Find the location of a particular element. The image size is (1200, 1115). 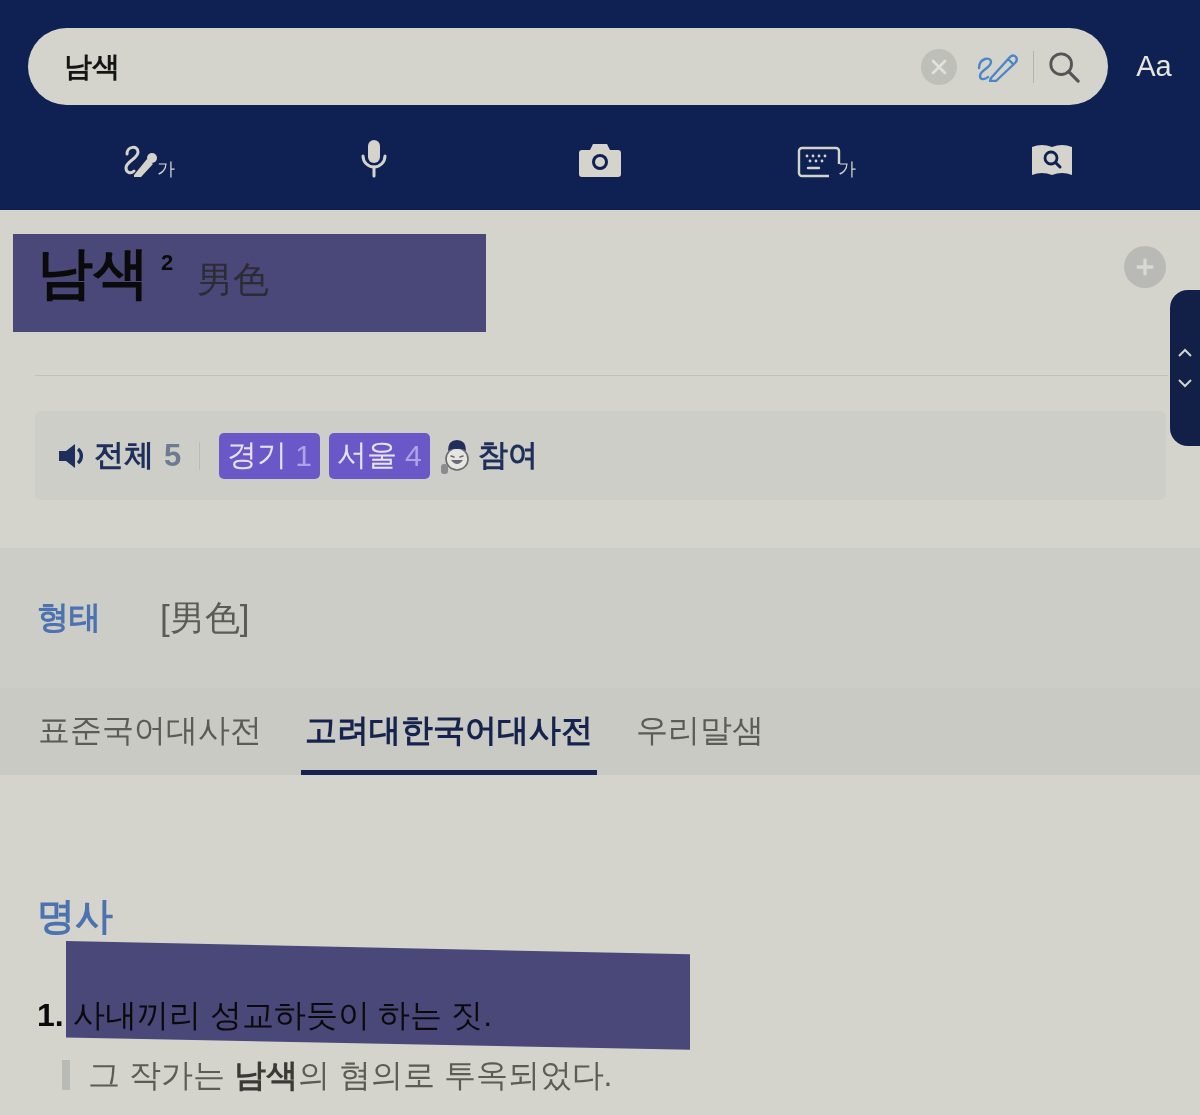

book-search-icon is located at coordinates (1052, 160).